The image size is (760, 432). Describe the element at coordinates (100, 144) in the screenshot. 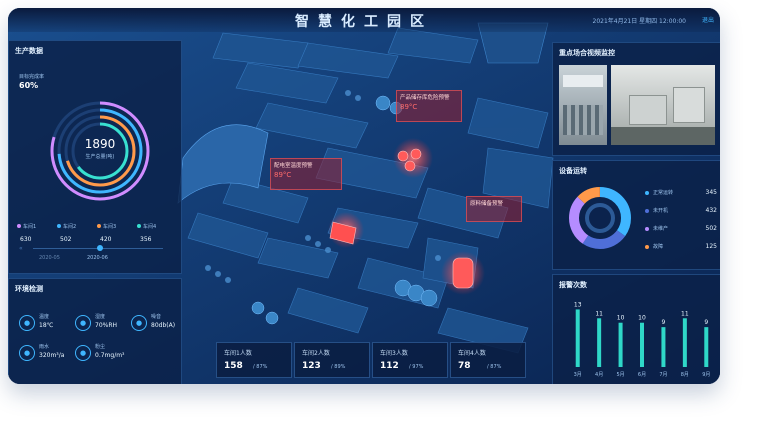

I see `total-output-value: 1890` at that location.